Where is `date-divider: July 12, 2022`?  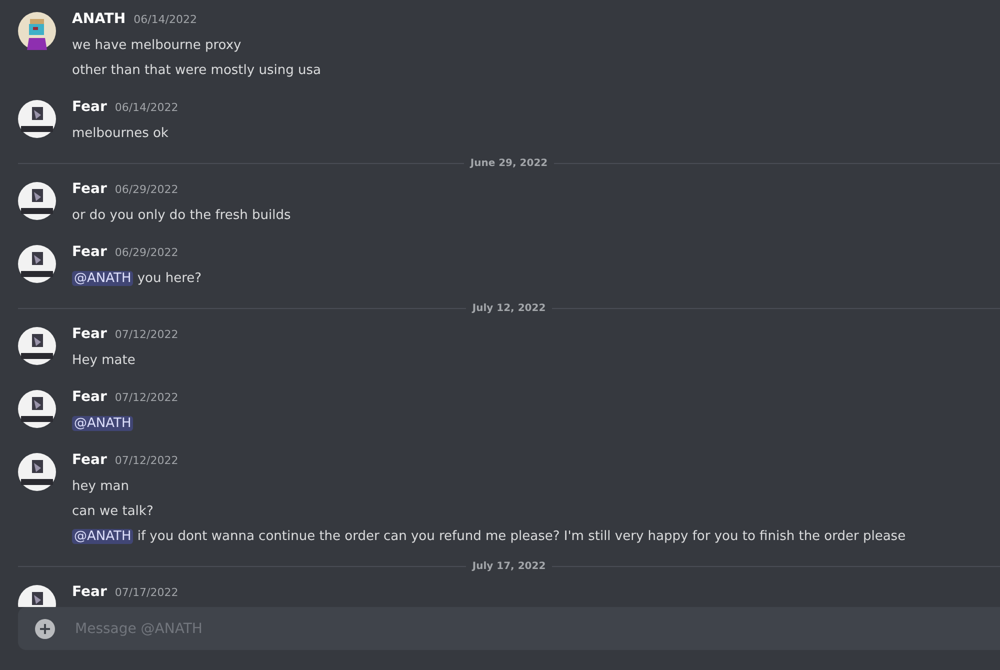
date-divider: July 12, 2022 is located at coordinates (508, 308).